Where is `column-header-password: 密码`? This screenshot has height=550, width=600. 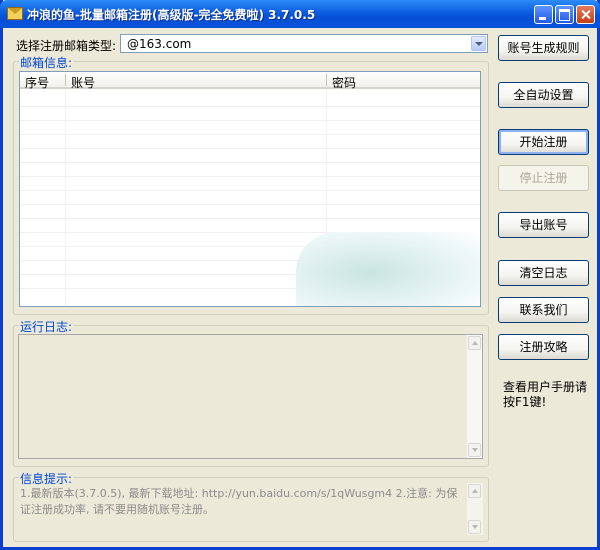
column-header-password: 密码 is located at coordinates (344, 82).